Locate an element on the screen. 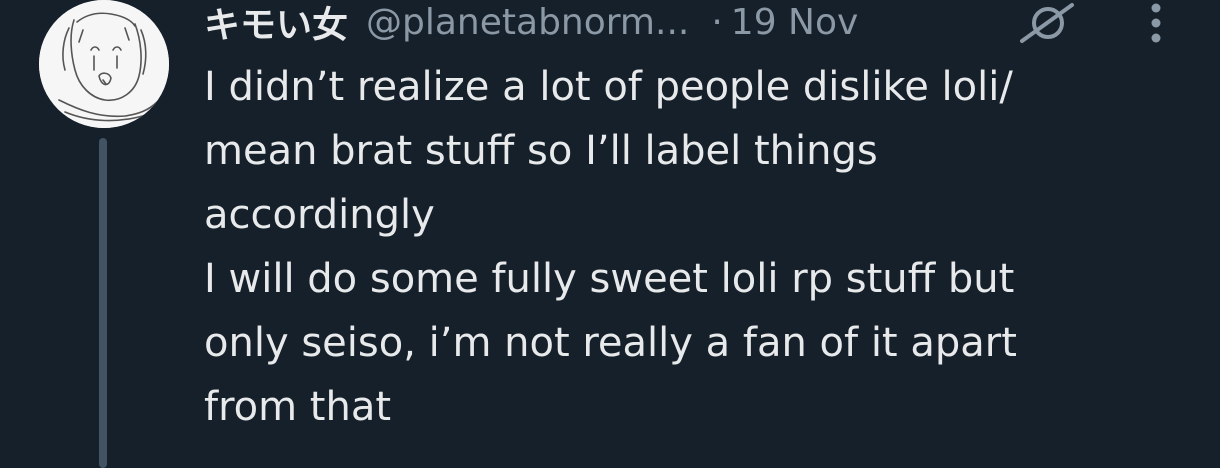 The width and height of the screenshot is (1220, 468). avatar-sketch-icon is located at coordinates (104, 64).